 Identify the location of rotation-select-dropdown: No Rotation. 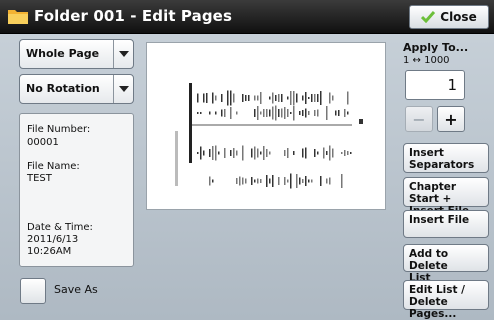
(76, 89).